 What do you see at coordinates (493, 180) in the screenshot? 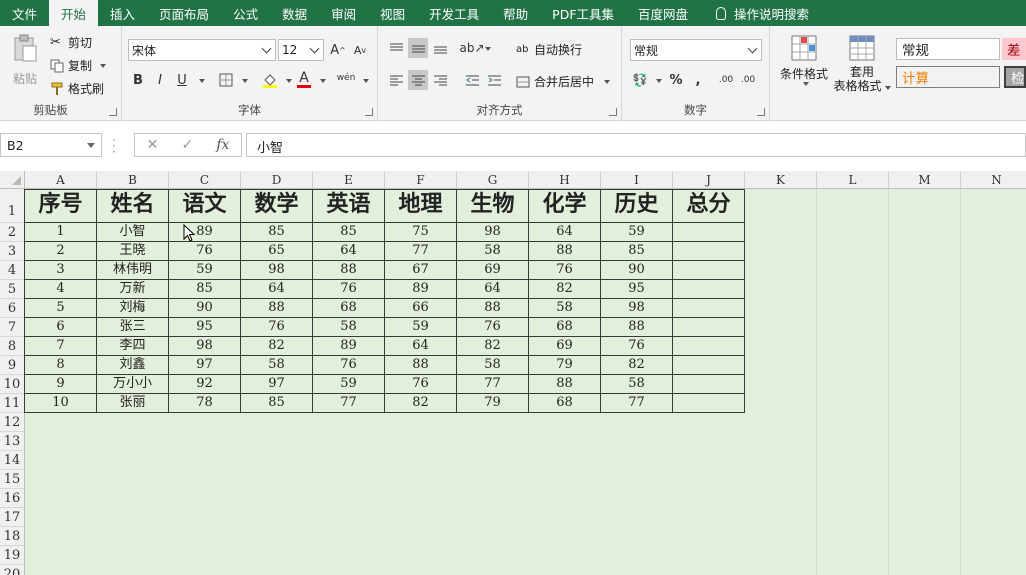
I see `column-header: G` at bounding box center [493, 180].